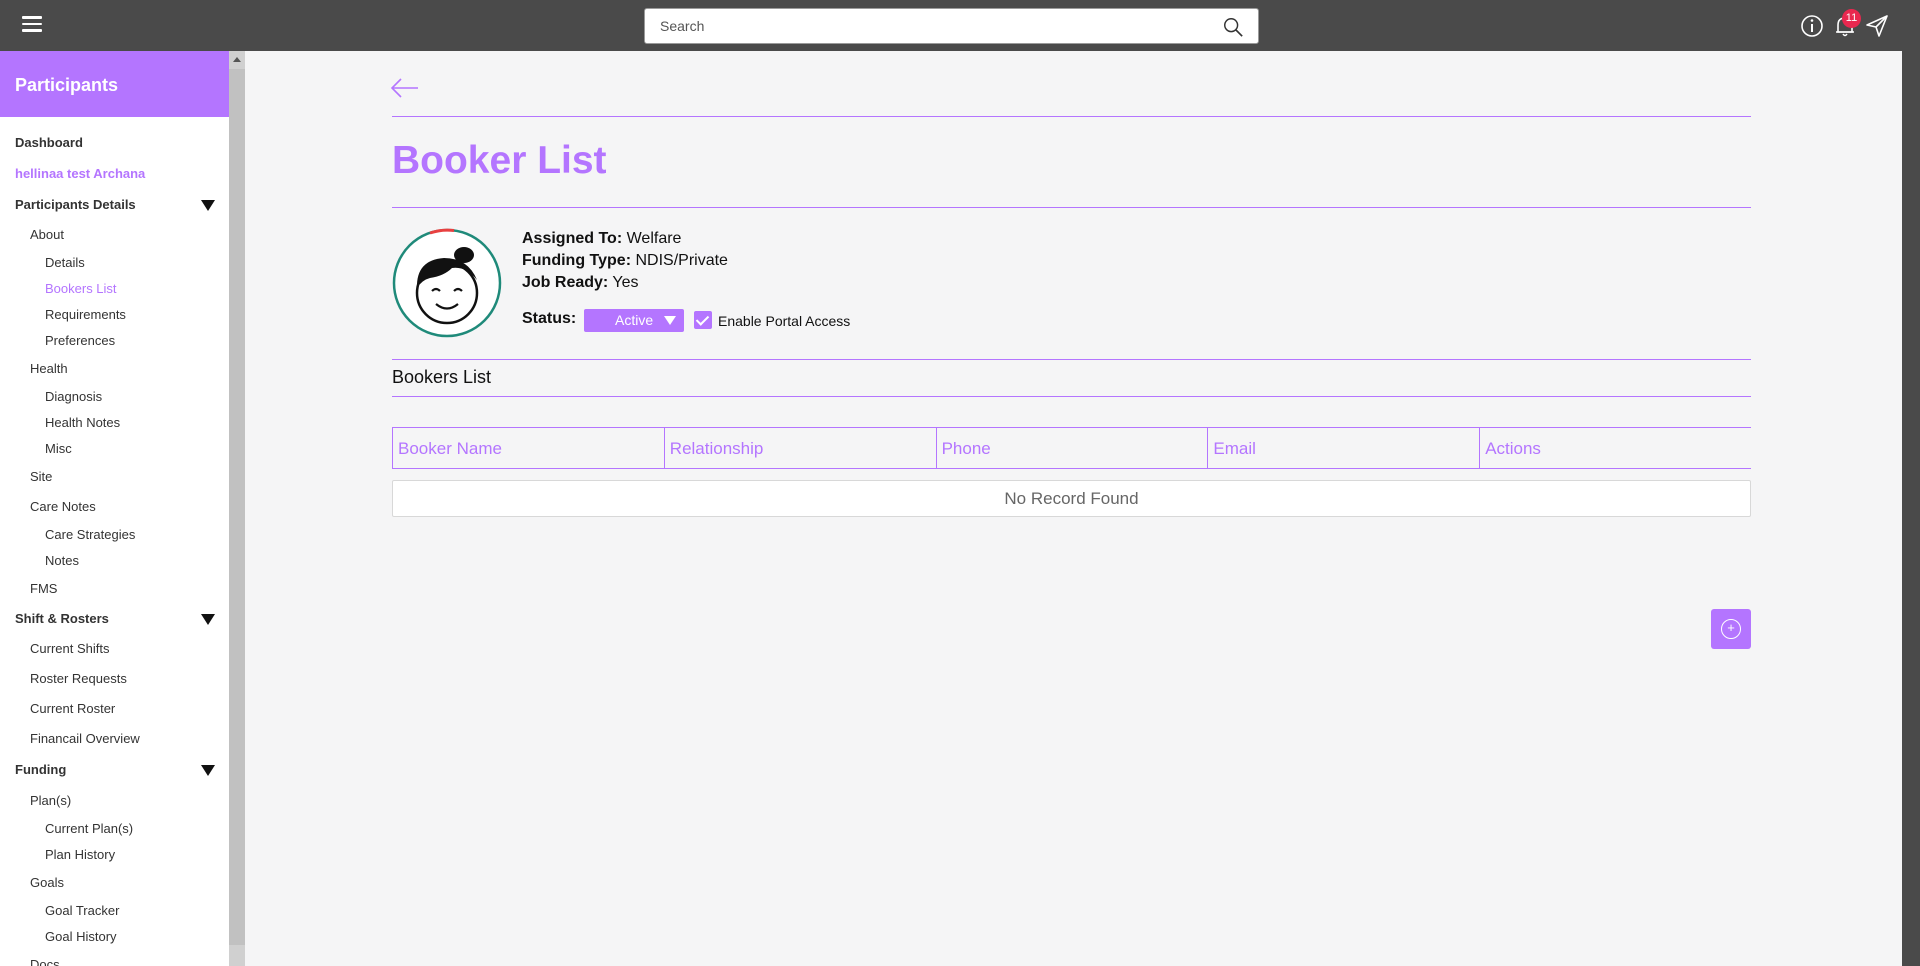 Image resolution: width=1920 pixels, height=966 pixels. I want to click on sidebar-item-goal-tracker: Goal Tracker, so click(82, 910).